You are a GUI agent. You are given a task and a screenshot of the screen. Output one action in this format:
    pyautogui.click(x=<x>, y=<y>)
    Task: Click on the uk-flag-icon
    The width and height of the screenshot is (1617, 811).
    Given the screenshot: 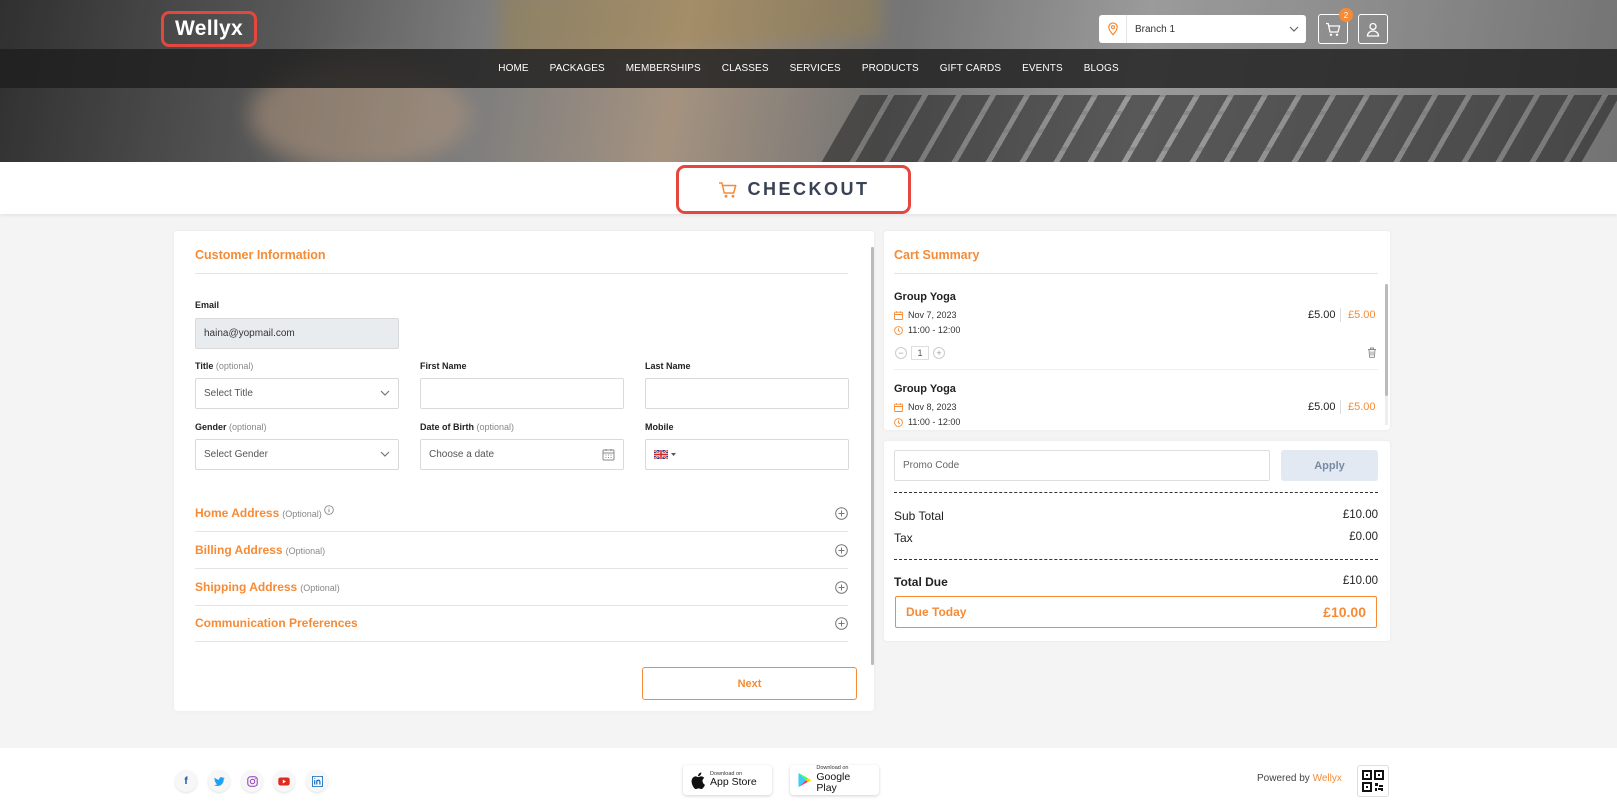 What is the action you would take?
    pyautogui.click(x=665, y=454)
    